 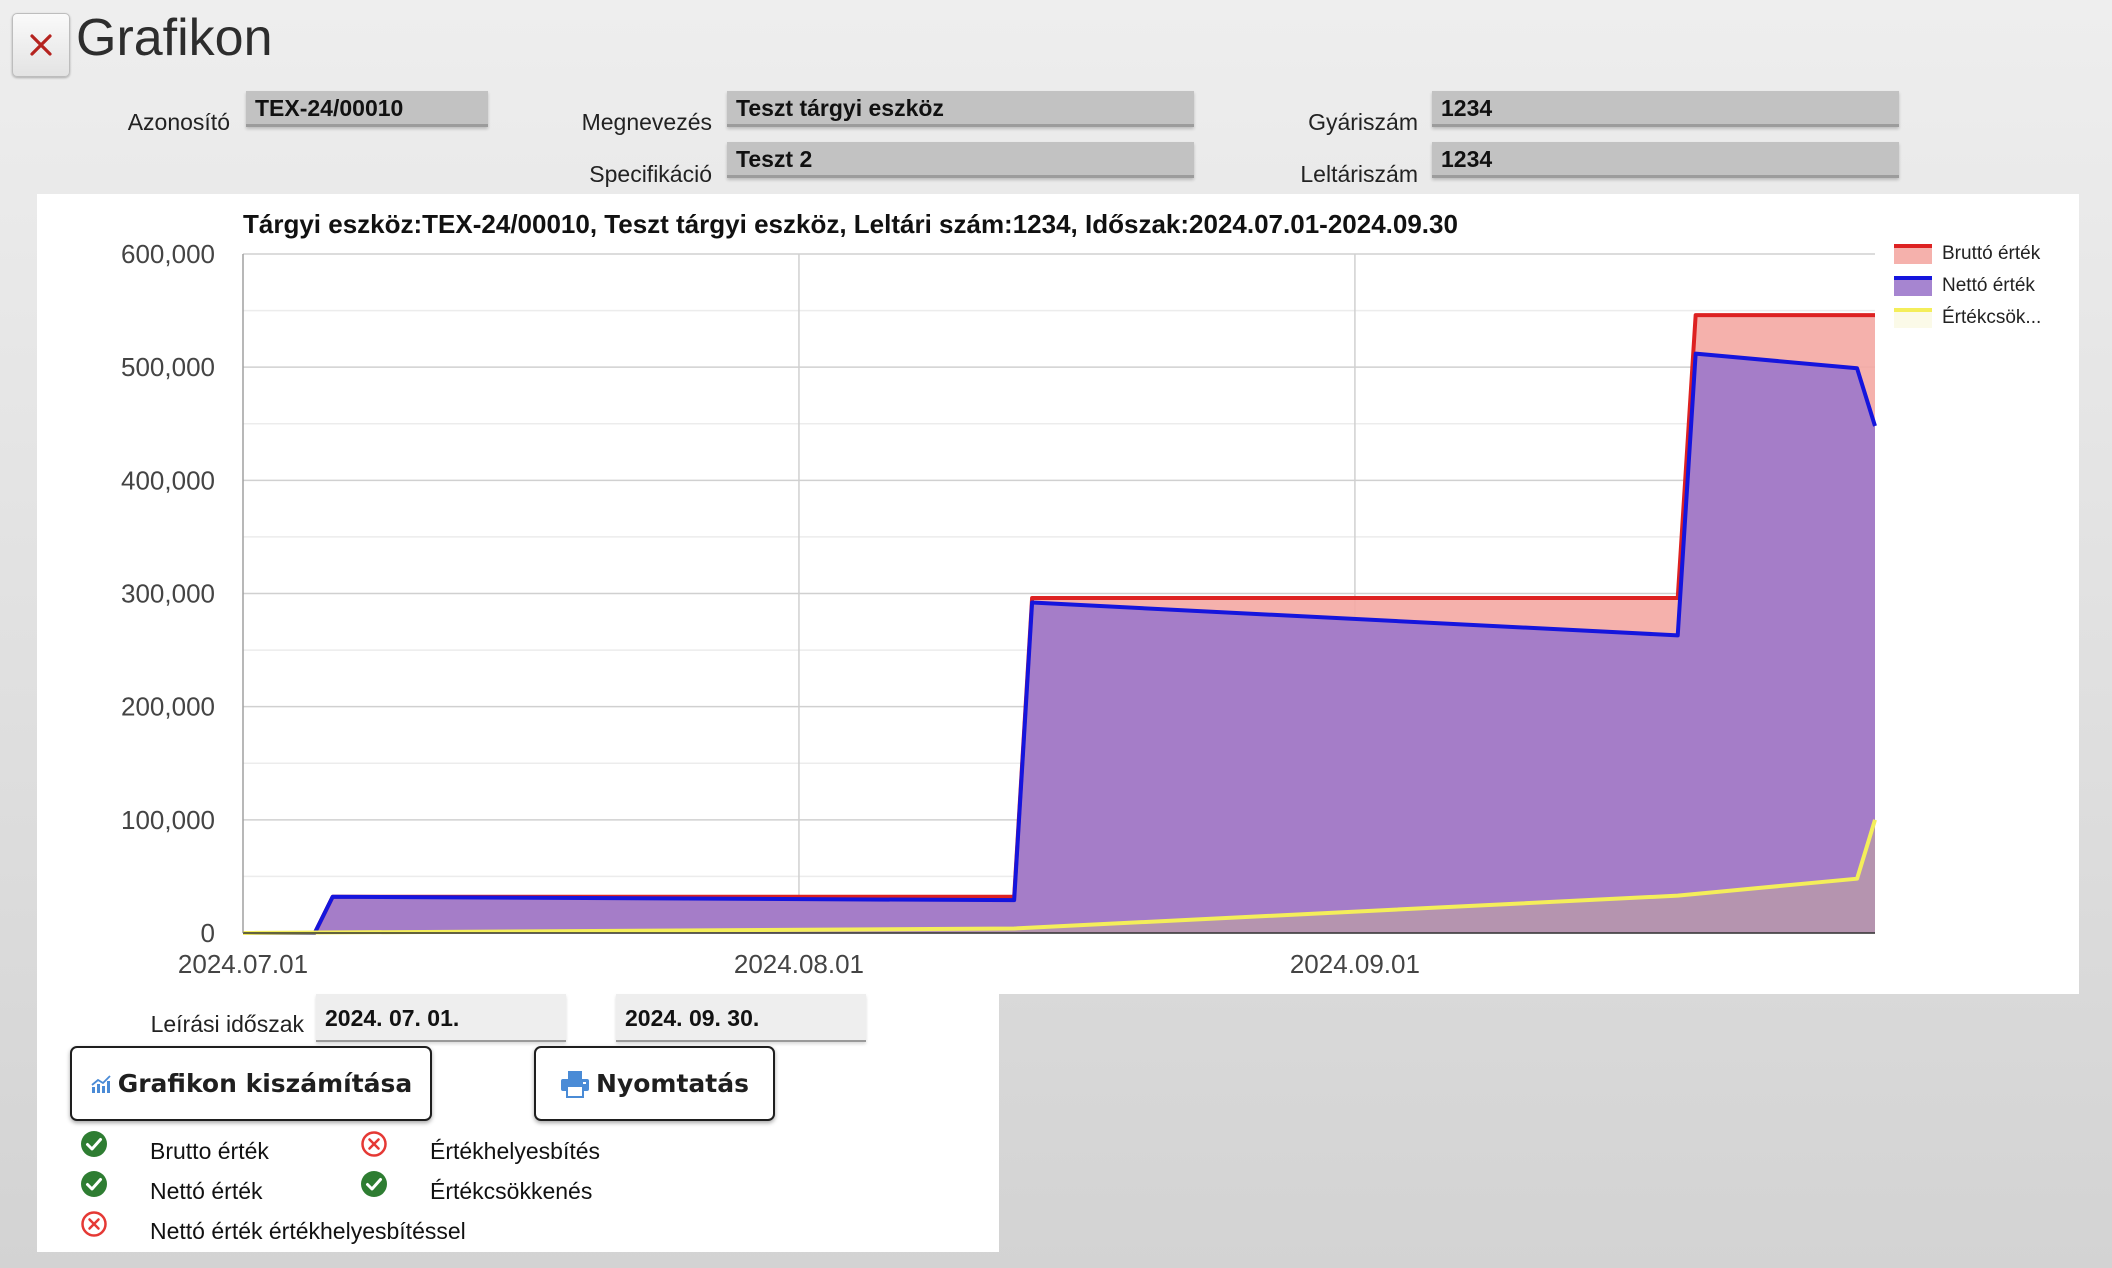 What do you see at coordinates (367, 109) in the screenshot?
I see `azonosito-field: TEX-24/00010` at bounding box center [367, 109].